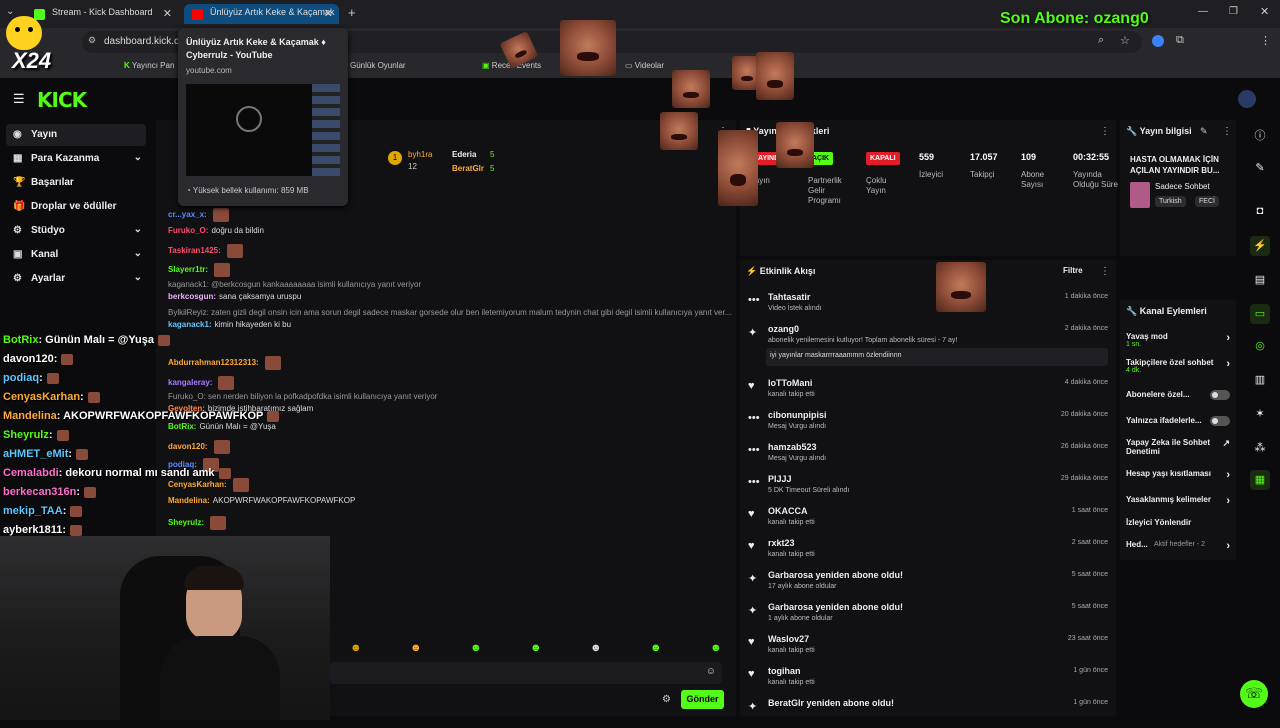 The image size is (1280, 728). Describe the element at coordinates (1260, 480) in the screenshot. I see `grid-icon: ▦` at that location.